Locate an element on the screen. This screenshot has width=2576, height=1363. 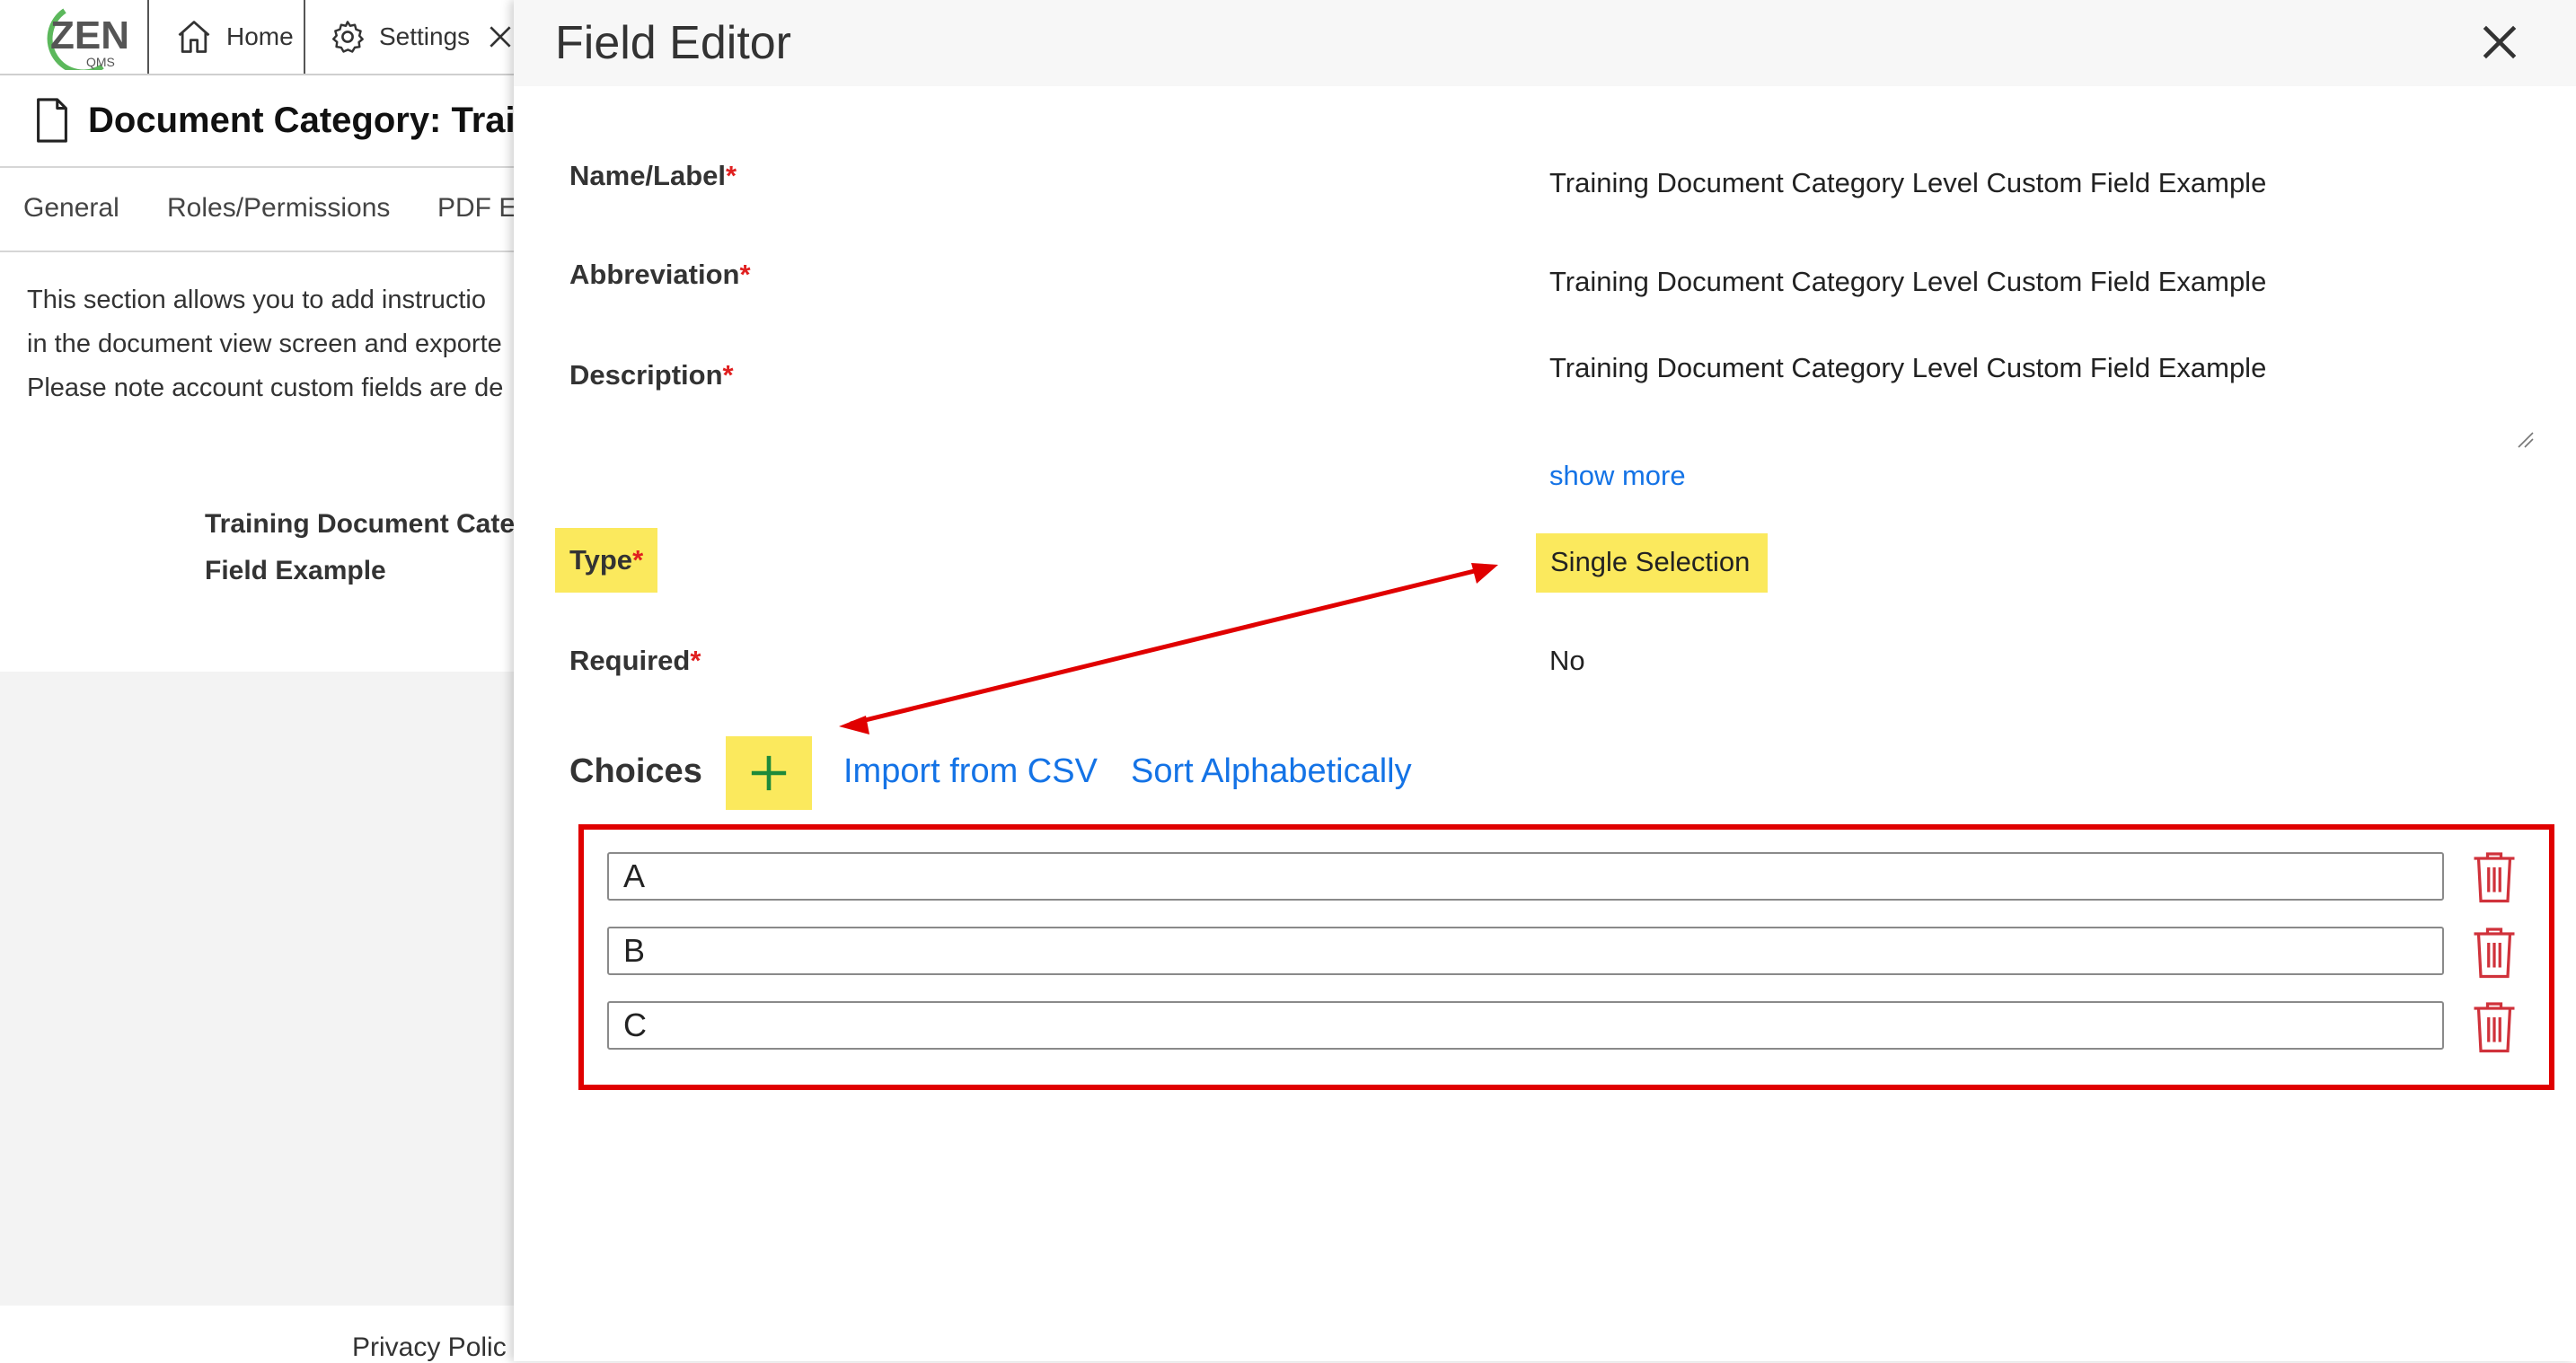
type-label-text: Type is located at coordinates (601, 560).